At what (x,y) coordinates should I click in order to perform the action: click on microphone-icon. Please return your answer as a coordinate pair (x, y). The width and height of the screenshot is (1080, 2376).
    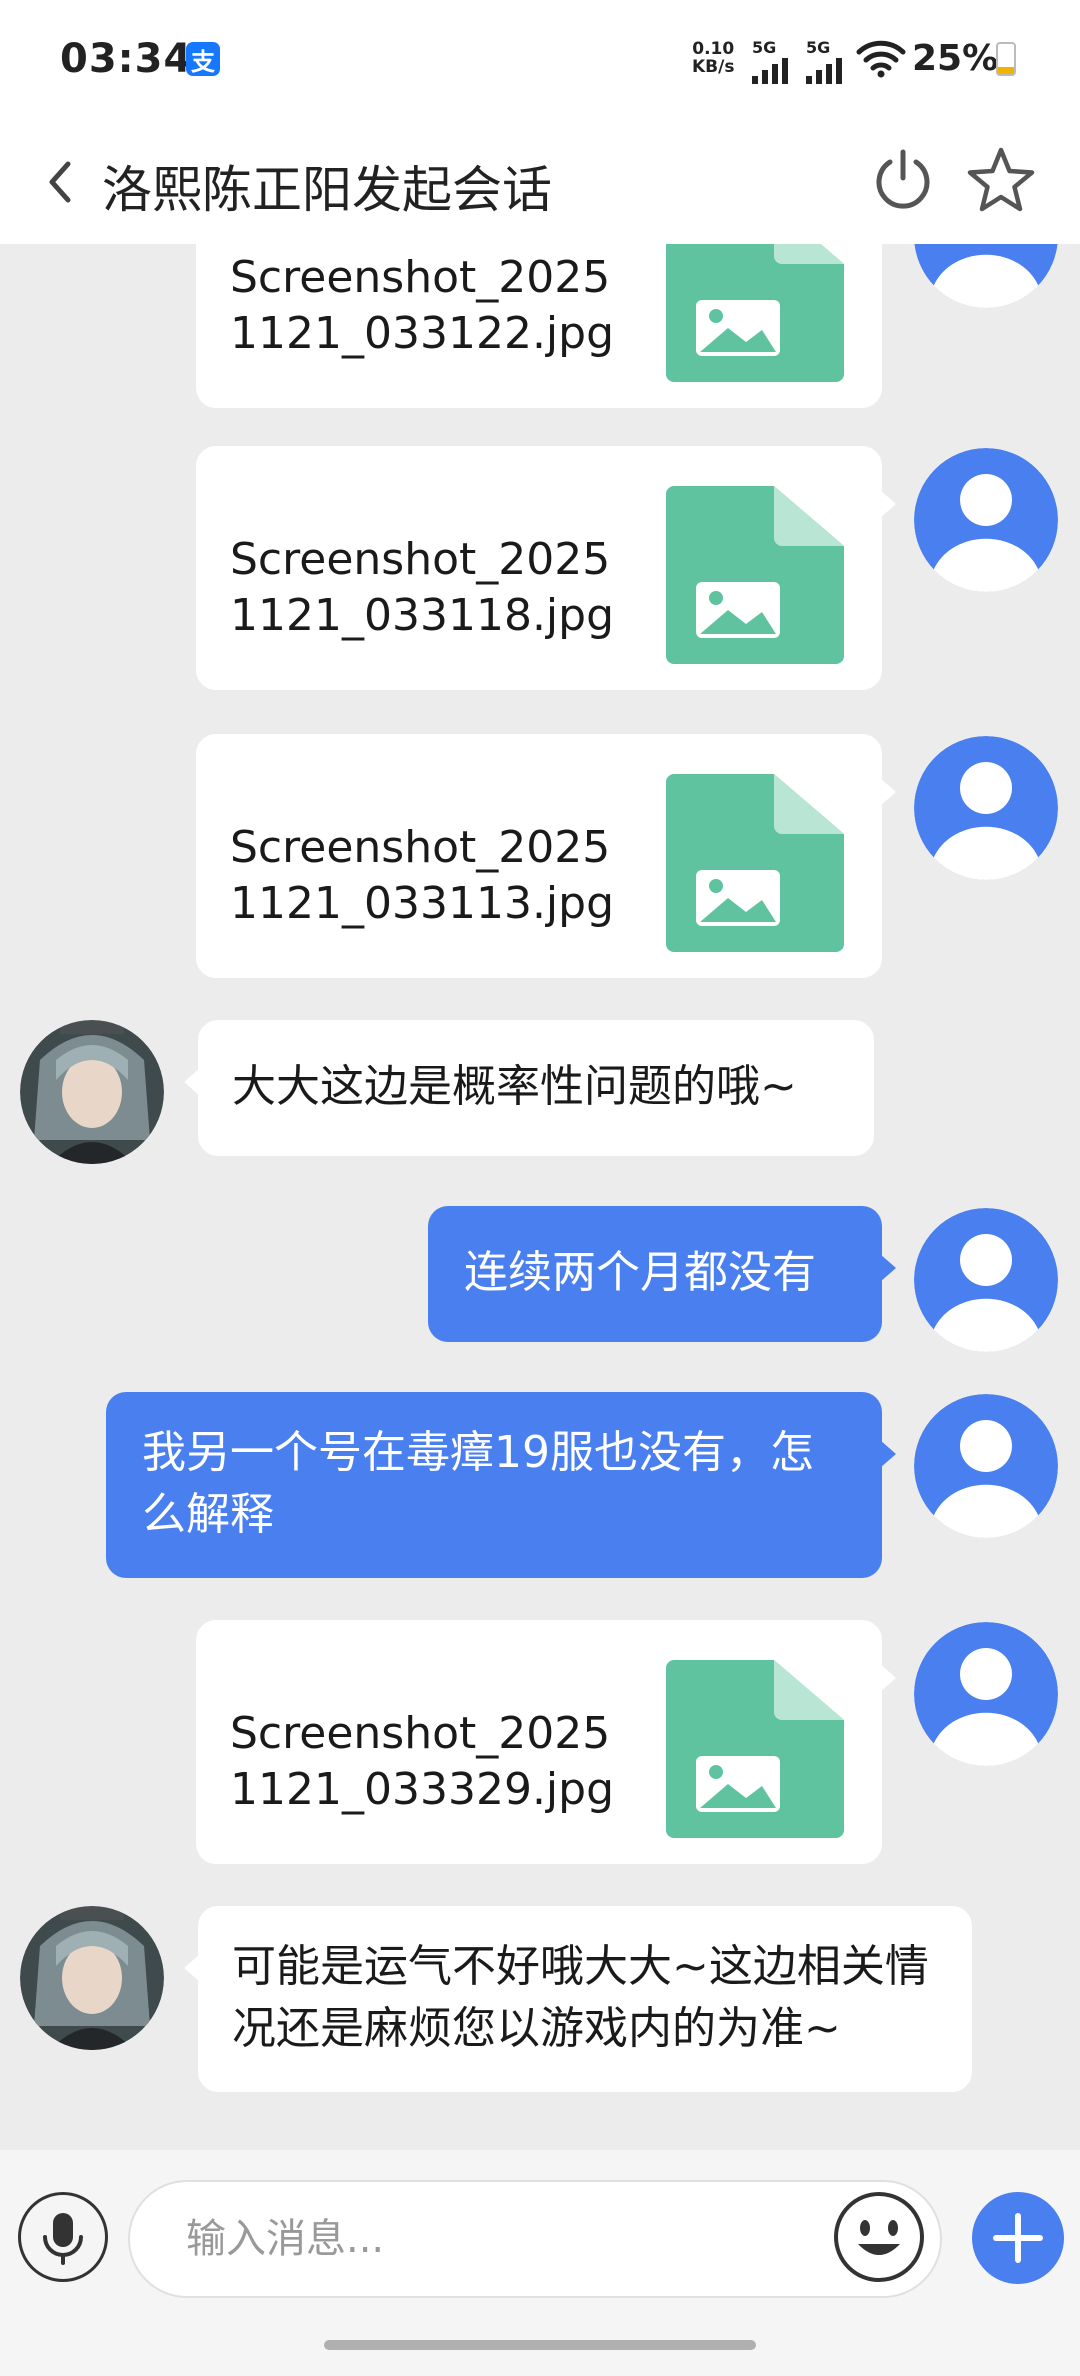
    Looking at the image, I should click on (63, 2239).